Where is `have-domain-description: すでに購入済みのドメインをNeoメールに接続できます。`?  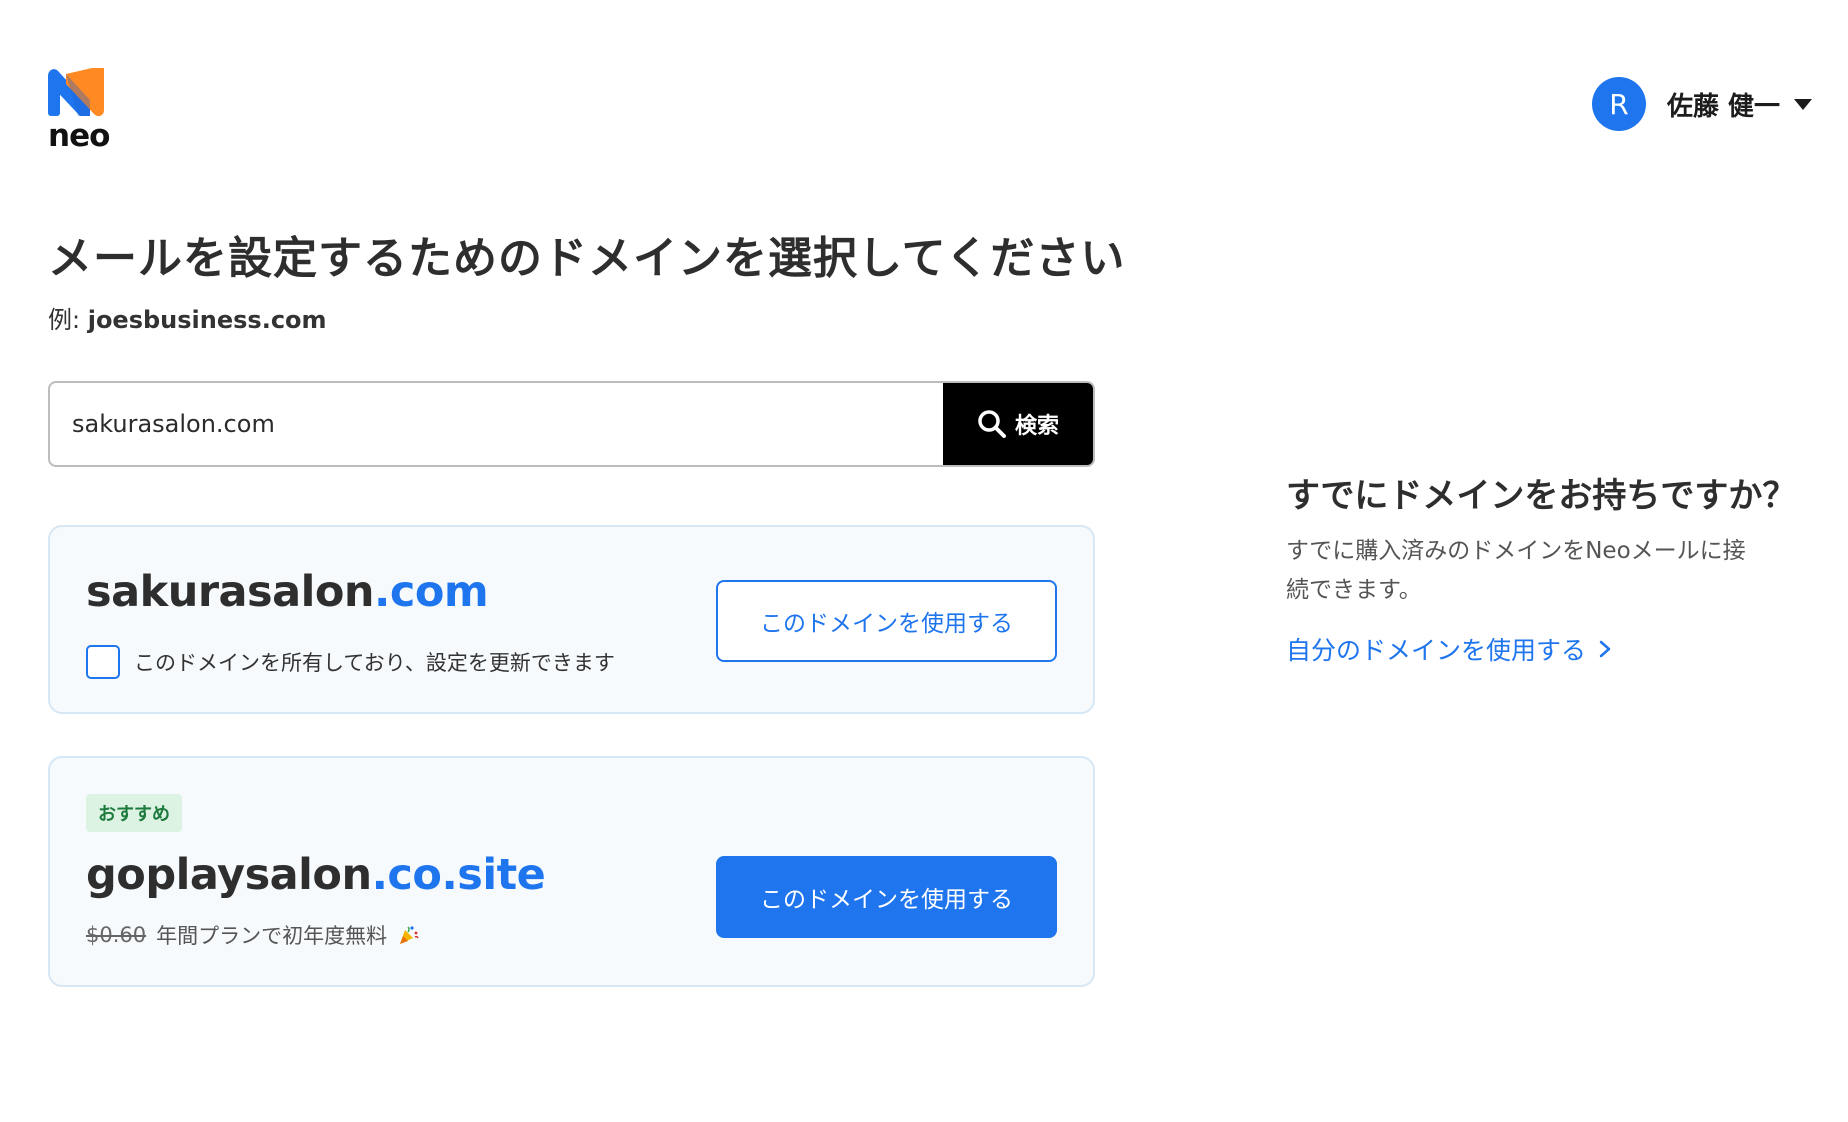
have-domain-description: すでに購入済みのドメインをNeoメールに接続できます。 is located at coordinates (1516, 570).